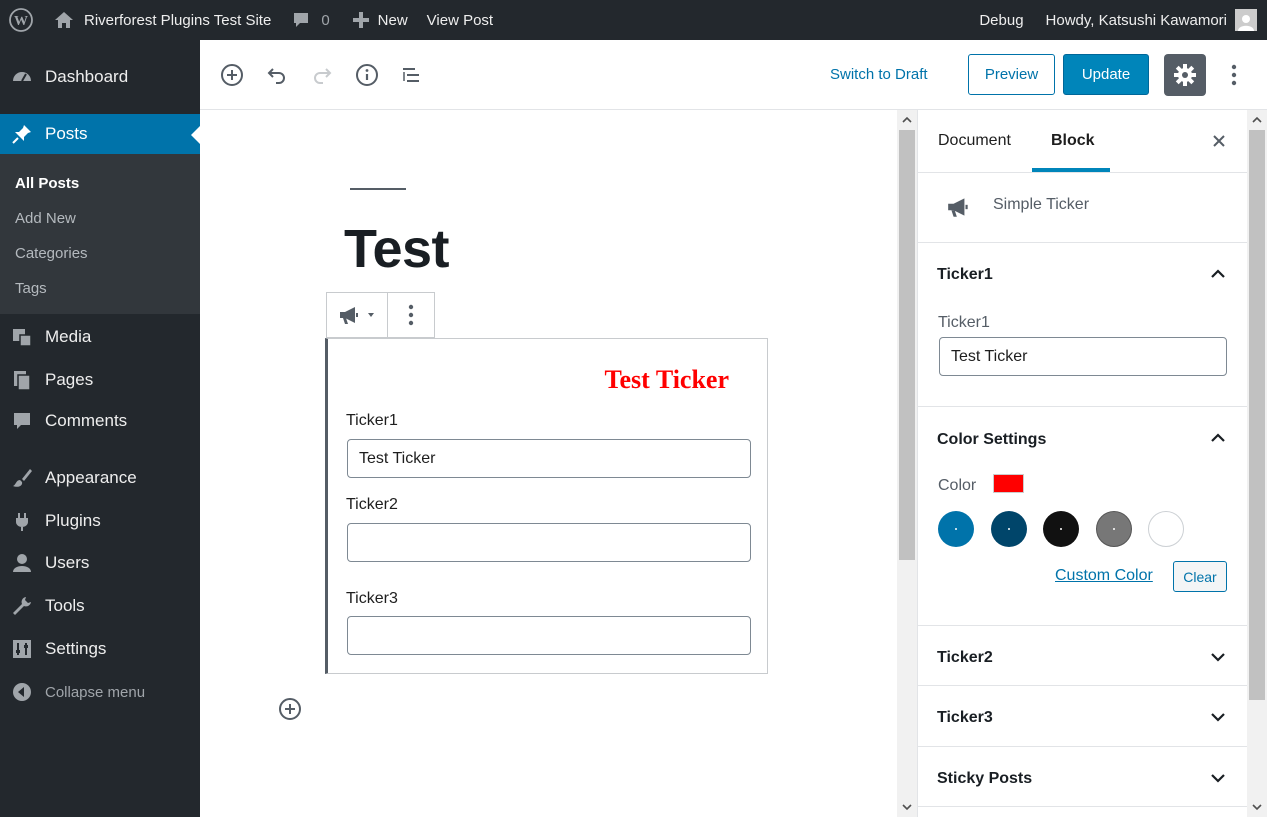 This screenshot has width=1267, height=817. Describe the element at coordinates (1104, 576) in the screenshot. I see `custom-color-button: Custom Color` at that location.